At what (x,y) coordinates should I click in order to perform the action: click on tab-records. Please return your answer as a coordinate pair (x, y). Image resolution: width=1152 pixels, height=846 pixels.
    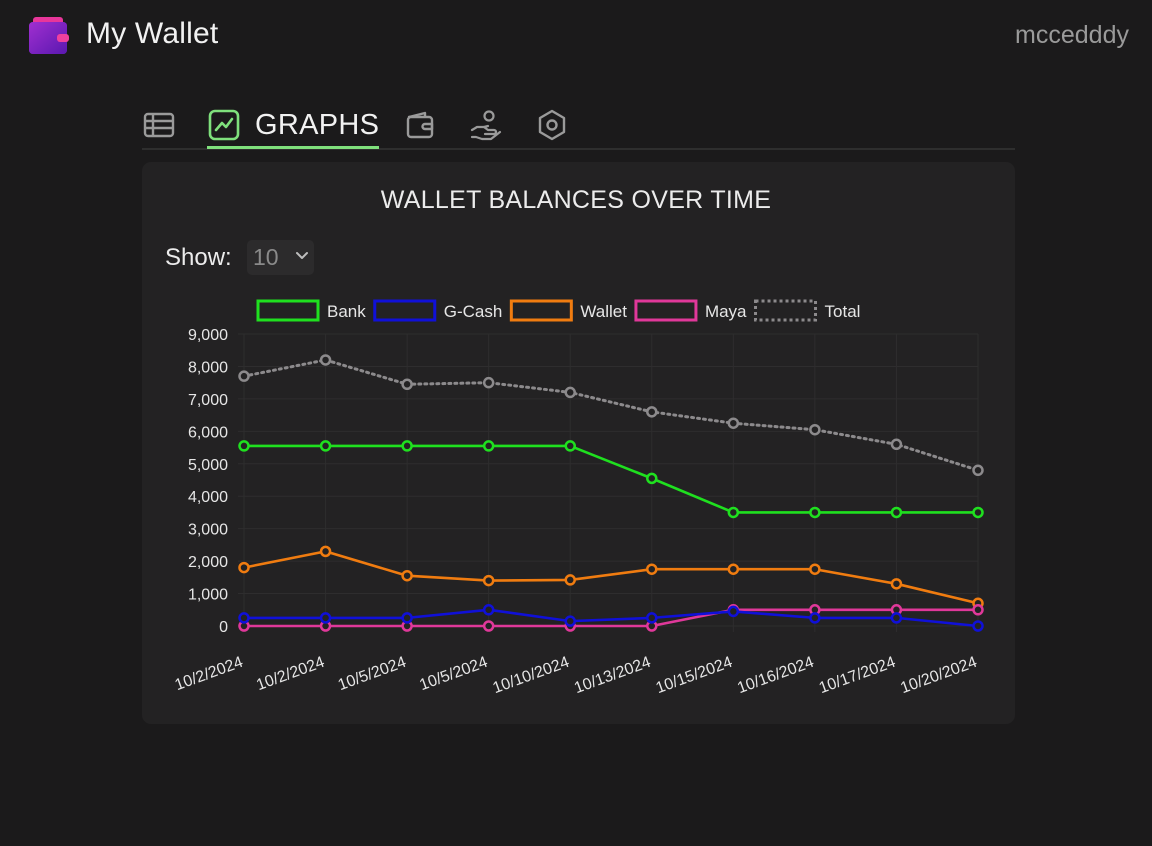
    Looking at the image, I should click on (159, 125).